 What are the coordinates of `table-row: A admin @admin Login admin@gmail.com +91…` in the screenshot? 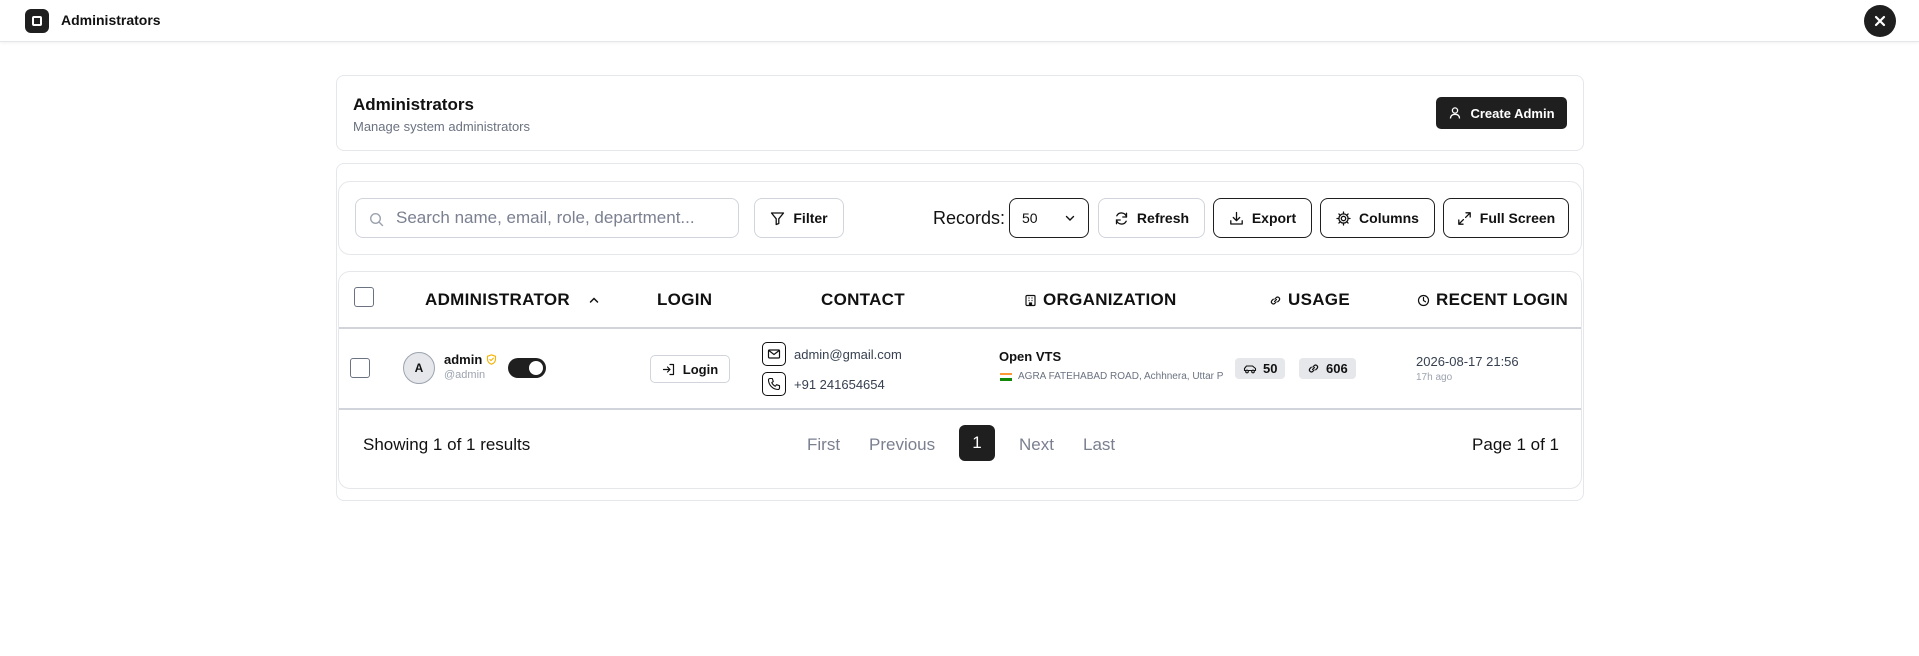 It's located at (960, 370).